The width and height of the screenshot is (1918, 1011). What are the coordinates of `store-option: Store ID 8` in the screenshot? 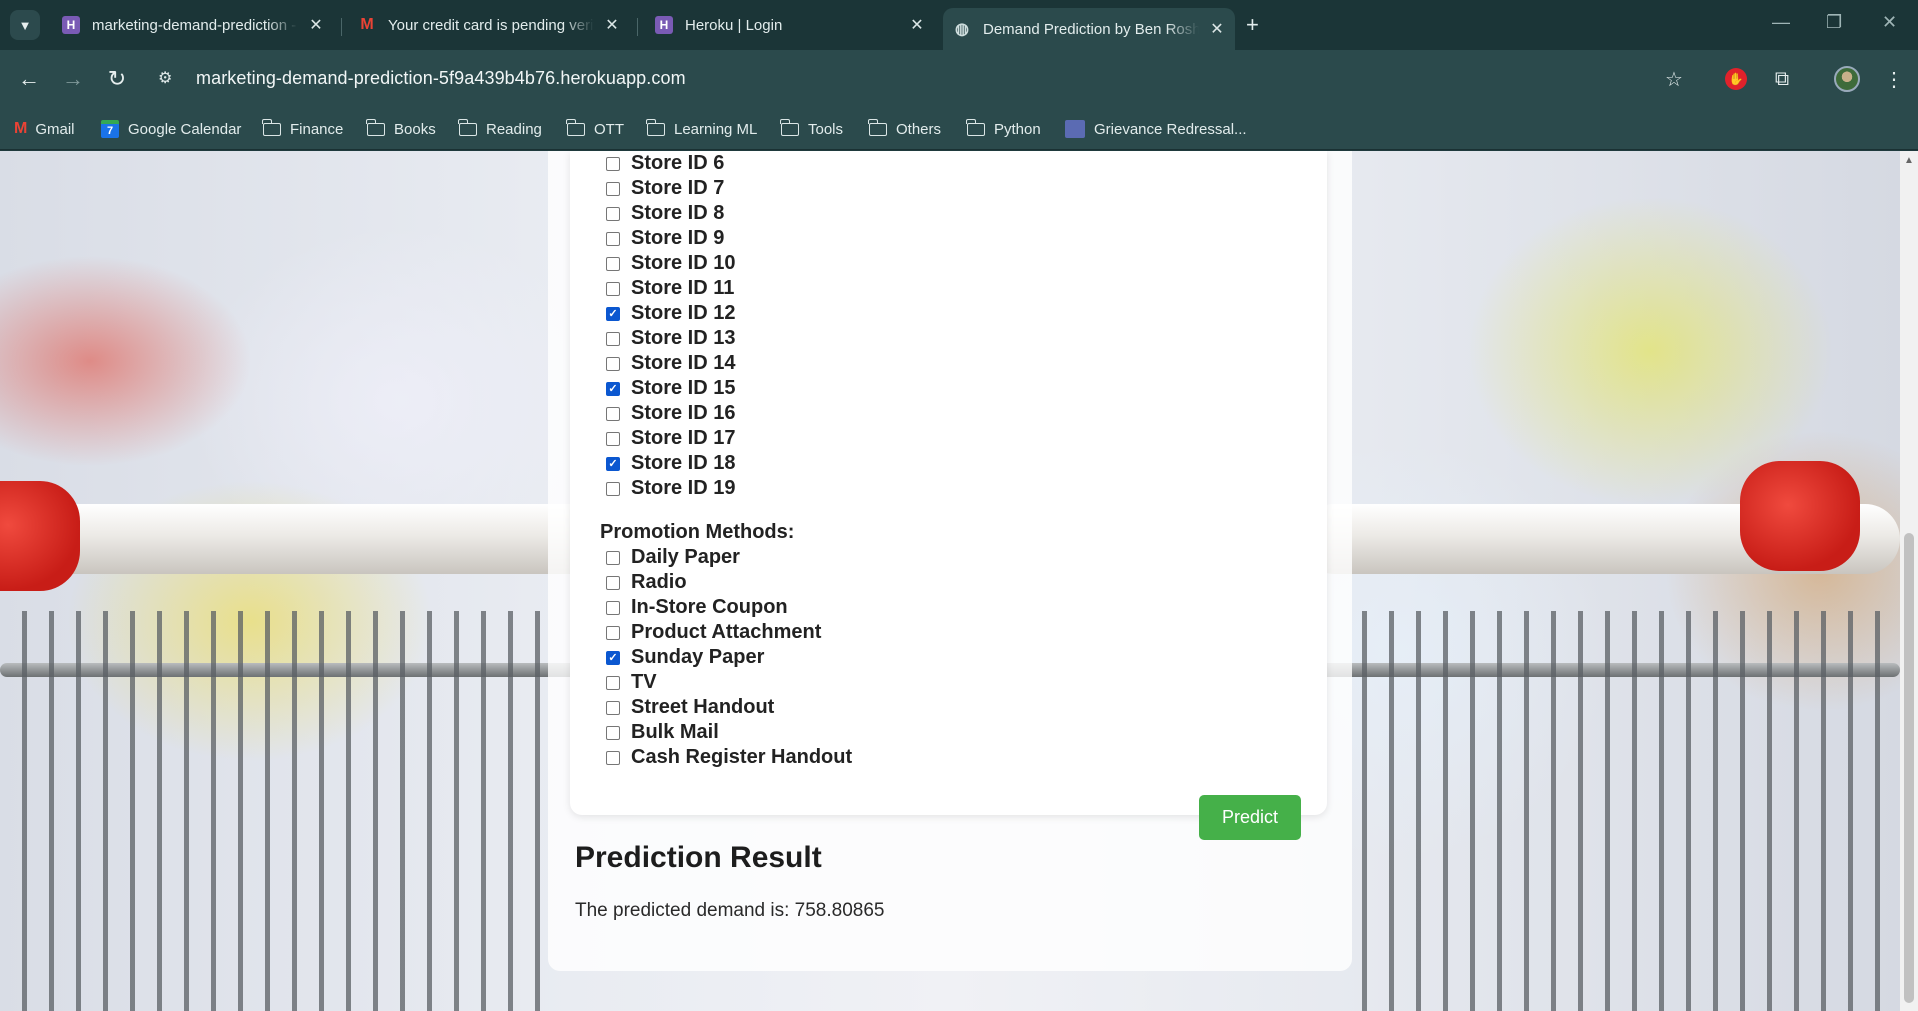 It's located at (670, 213).